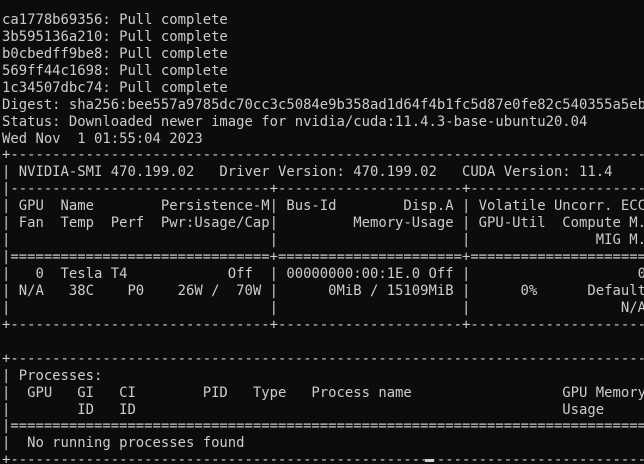 Image resolution: width=644 pixels, height=464 pixels. I want to click on terminal-cursor, so click(429, 460).